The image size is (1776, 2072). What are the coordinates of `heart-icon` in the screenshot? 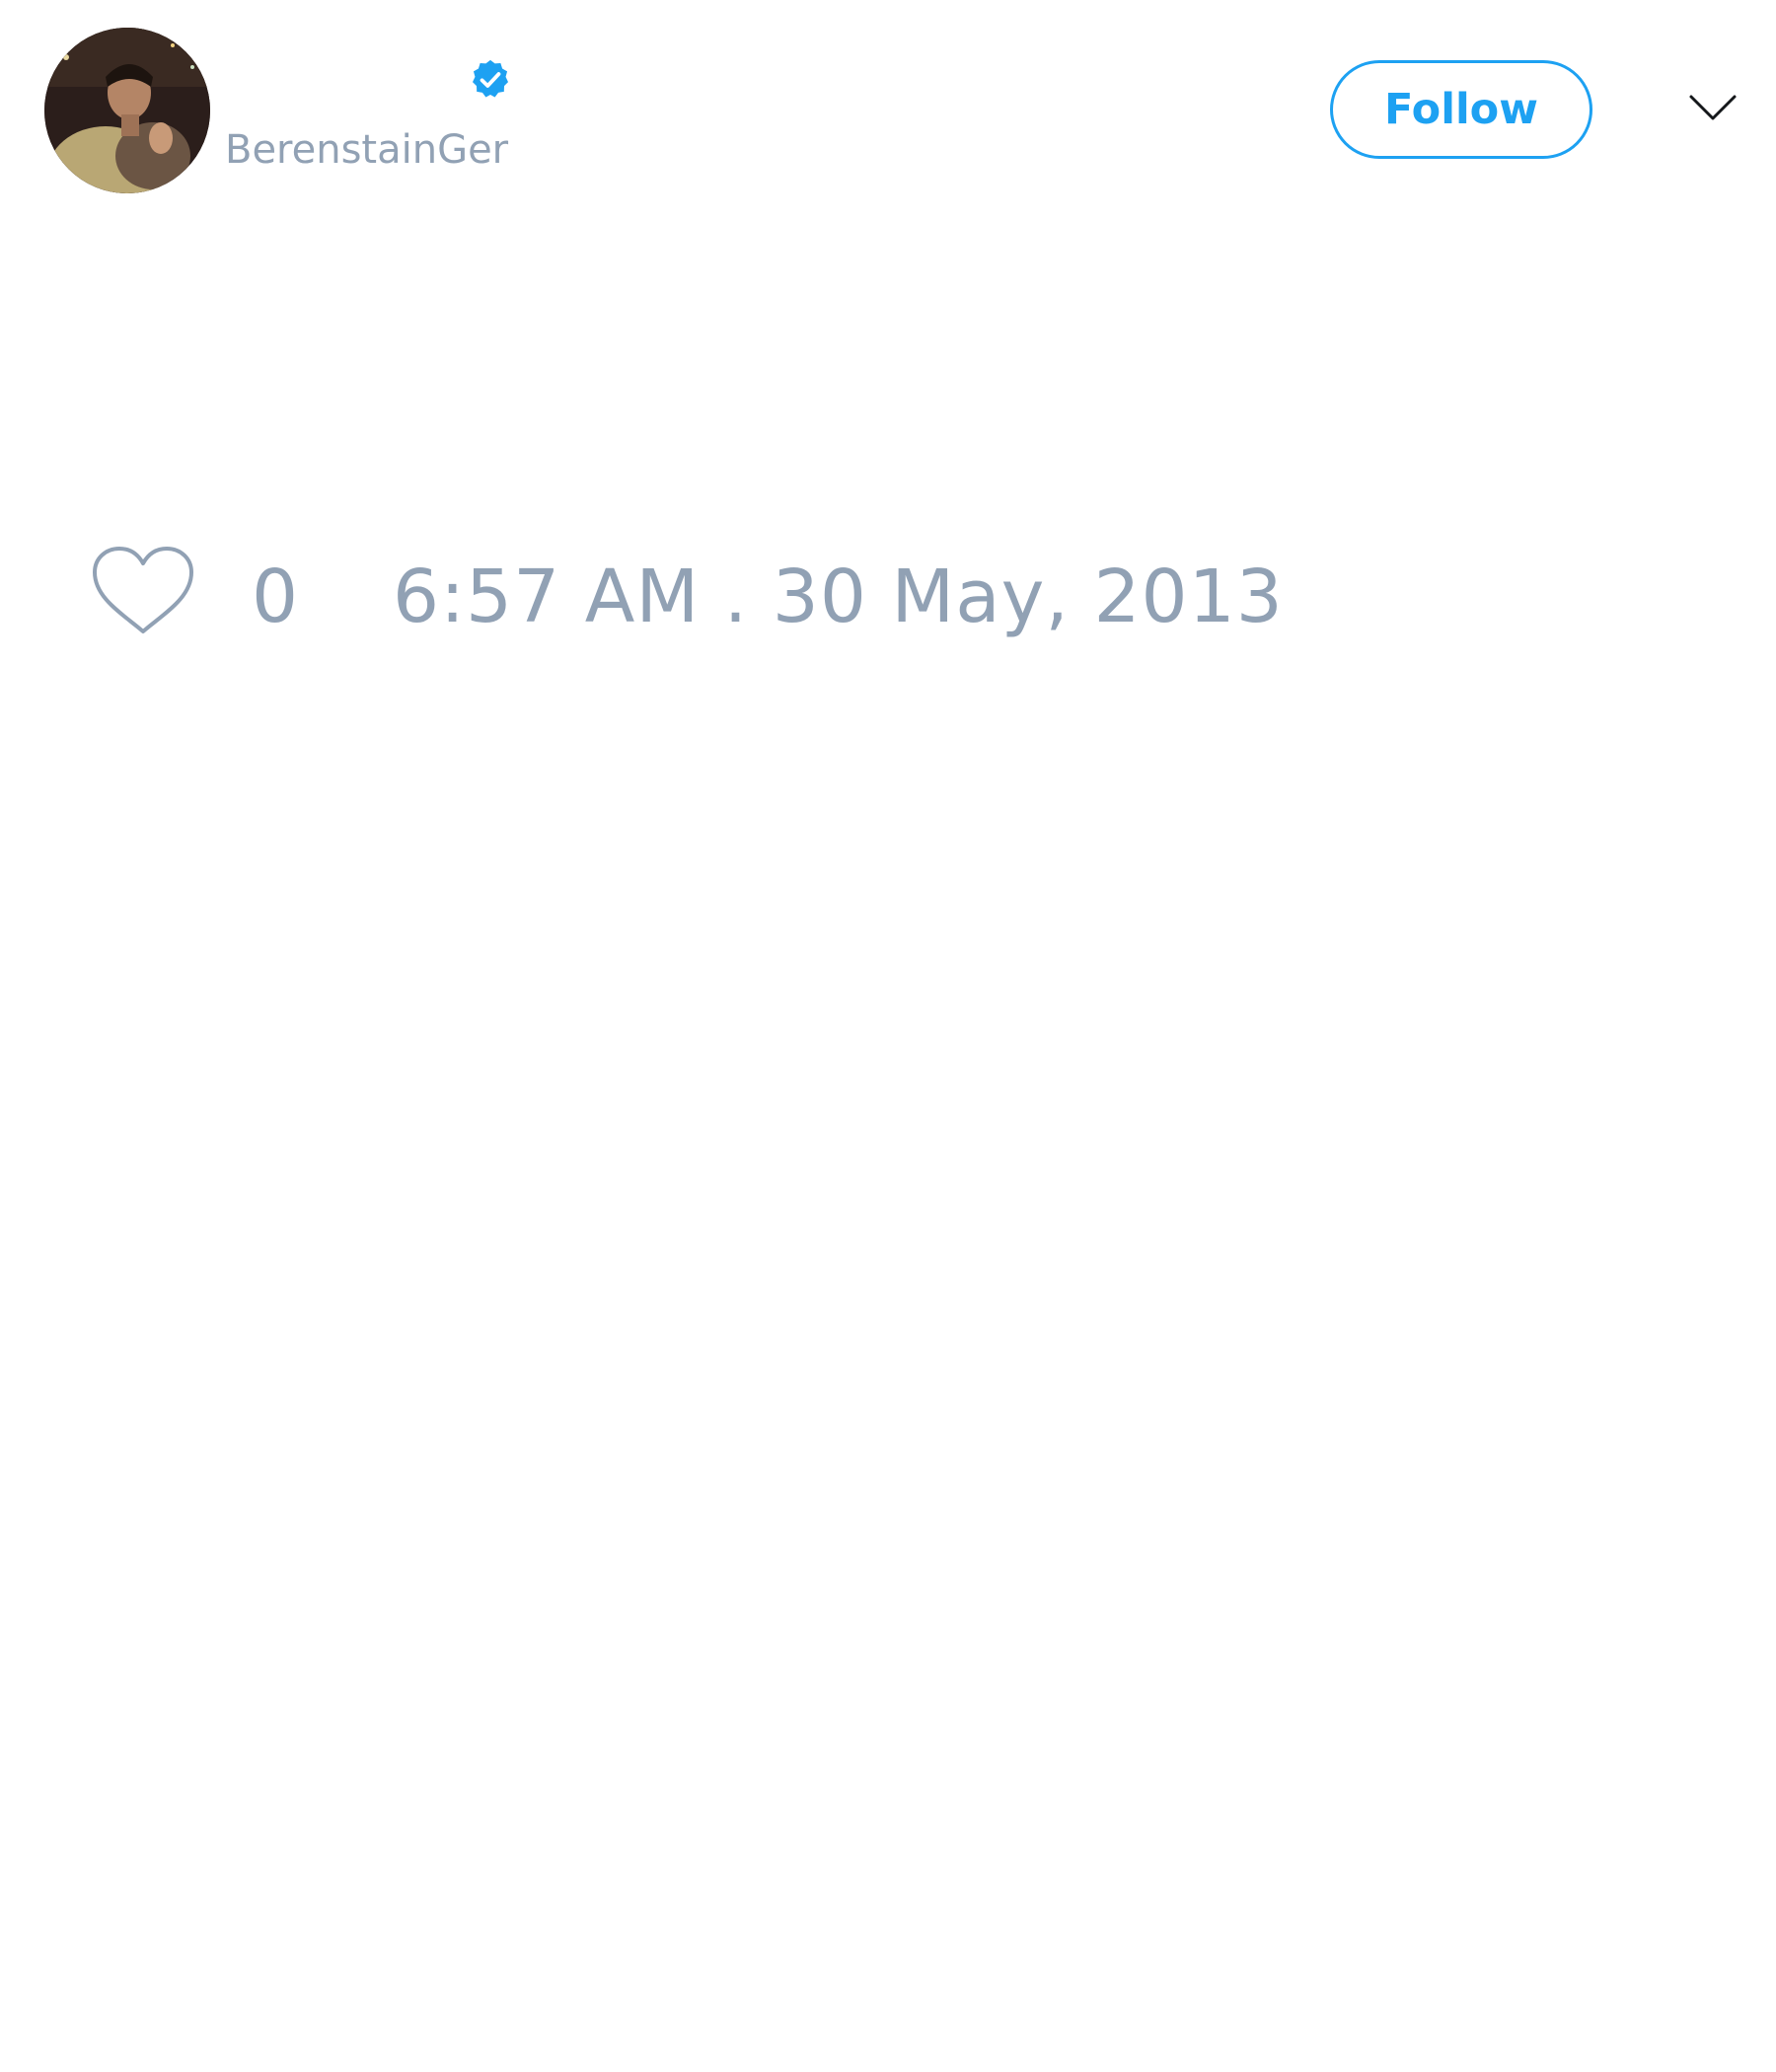 It's located at (143, 592).